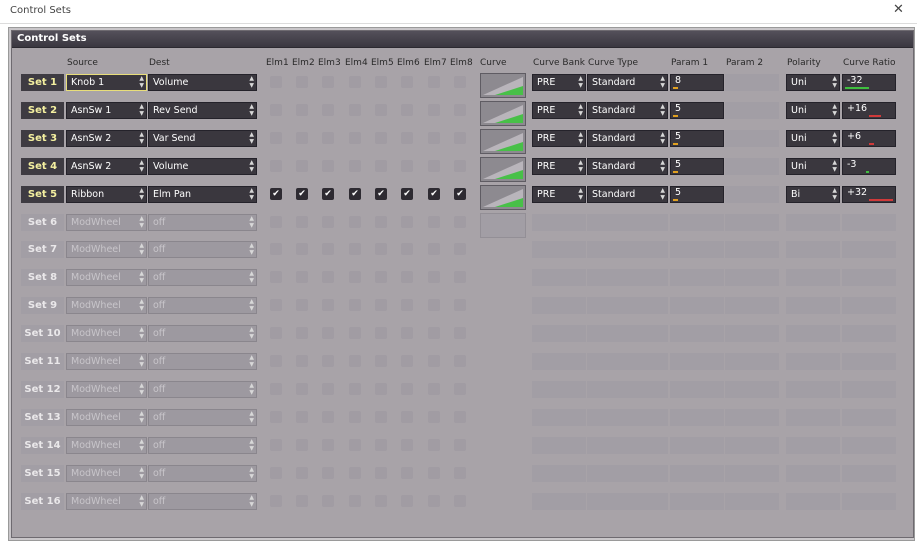 This screenshot has width=917, height=547. I want to click on dest-select: Rev Send ▲ ▼, so click(202, 110).